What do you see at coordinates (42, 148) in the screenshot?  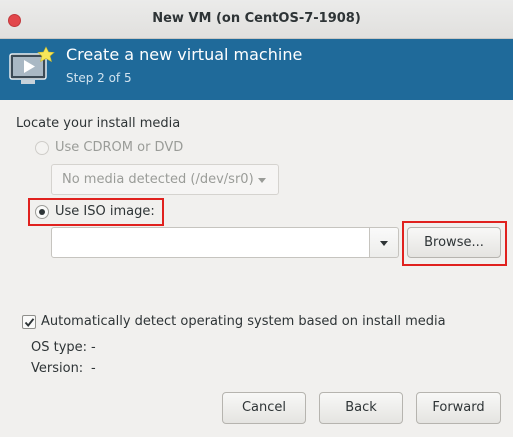 I see `cdrom-radio` at bounding box center [42, 148].